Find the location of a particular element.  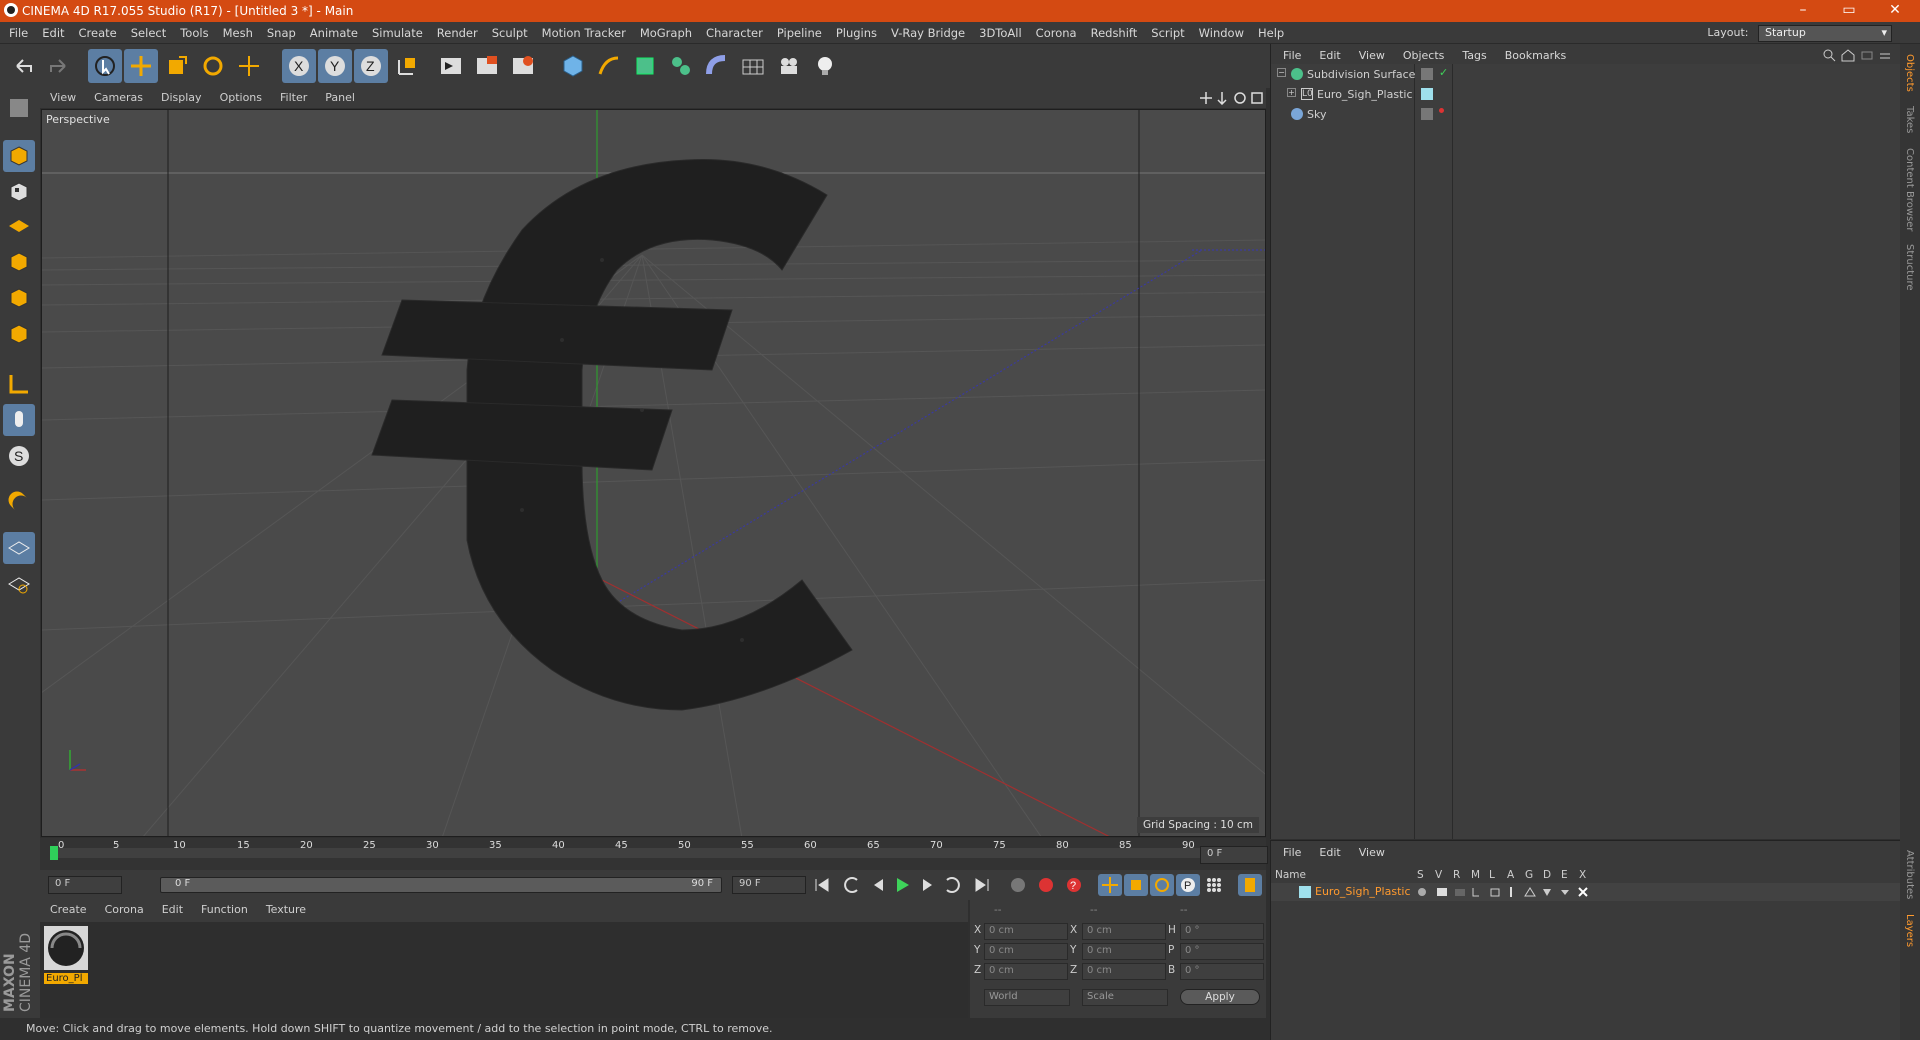

obj-menu-view: View is located at coordinates (1369, 53).